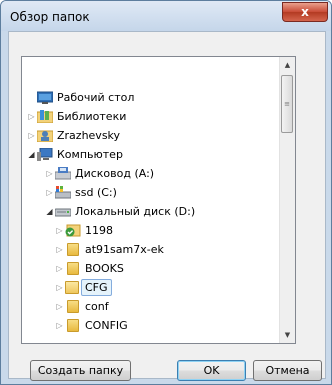  I want to click on scroll-up-button: ▲, so click(287, 65).